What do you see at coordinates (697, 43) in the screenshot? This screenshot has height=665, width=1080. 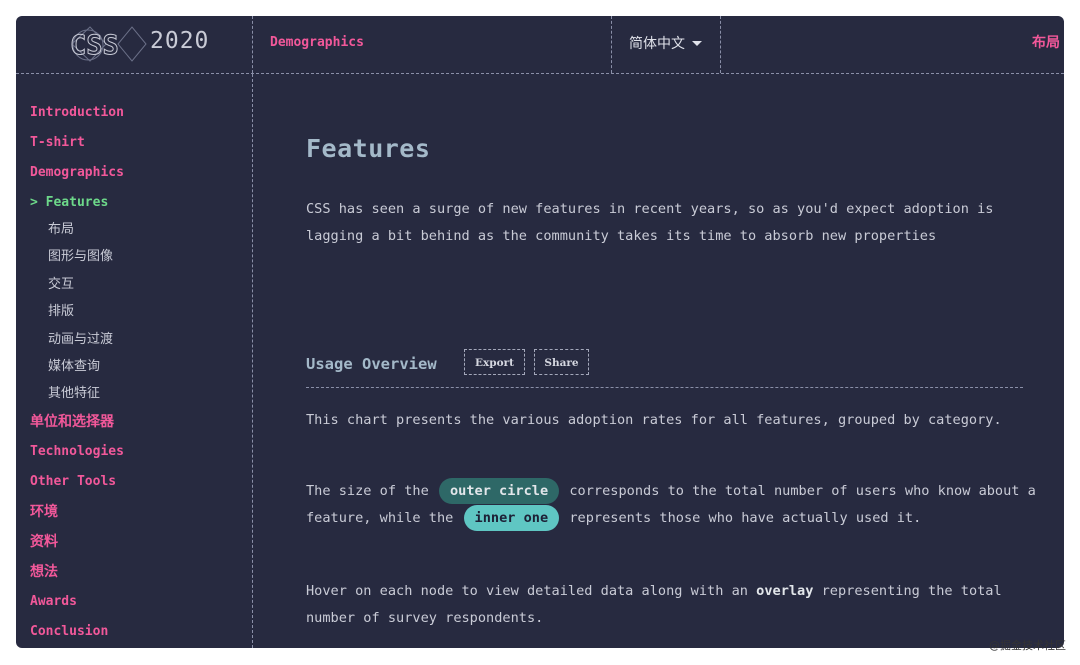 I see `caret-down-icon` at bounding box center [697, 43].